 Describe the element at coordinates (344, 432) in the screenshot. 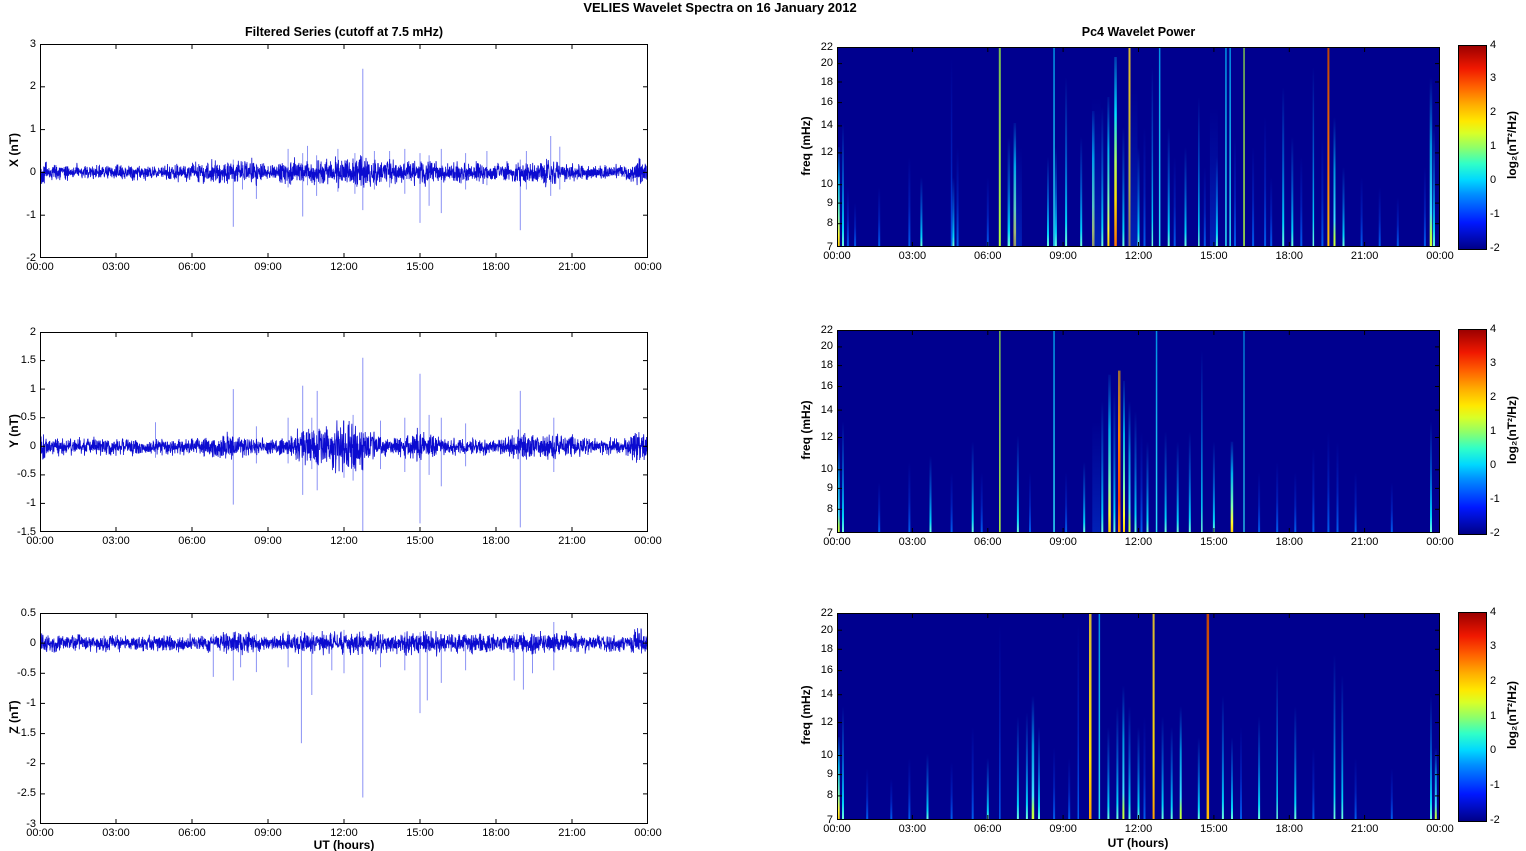

I see `series-panel-y` at that location.